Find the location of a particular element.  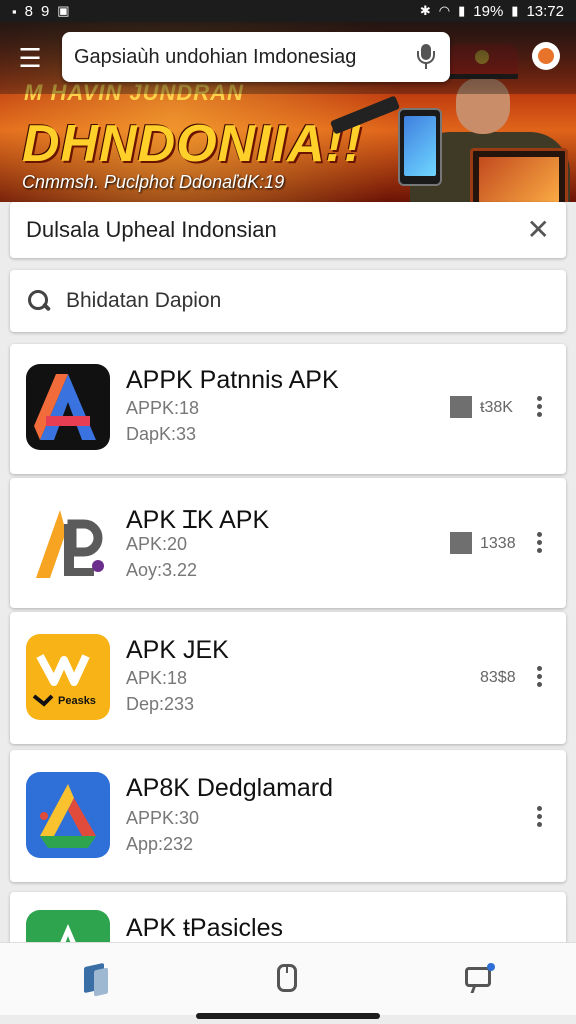

filter-chip: Dulsala Upheal Indonsian ✕ is located at coordinates (288, 230).